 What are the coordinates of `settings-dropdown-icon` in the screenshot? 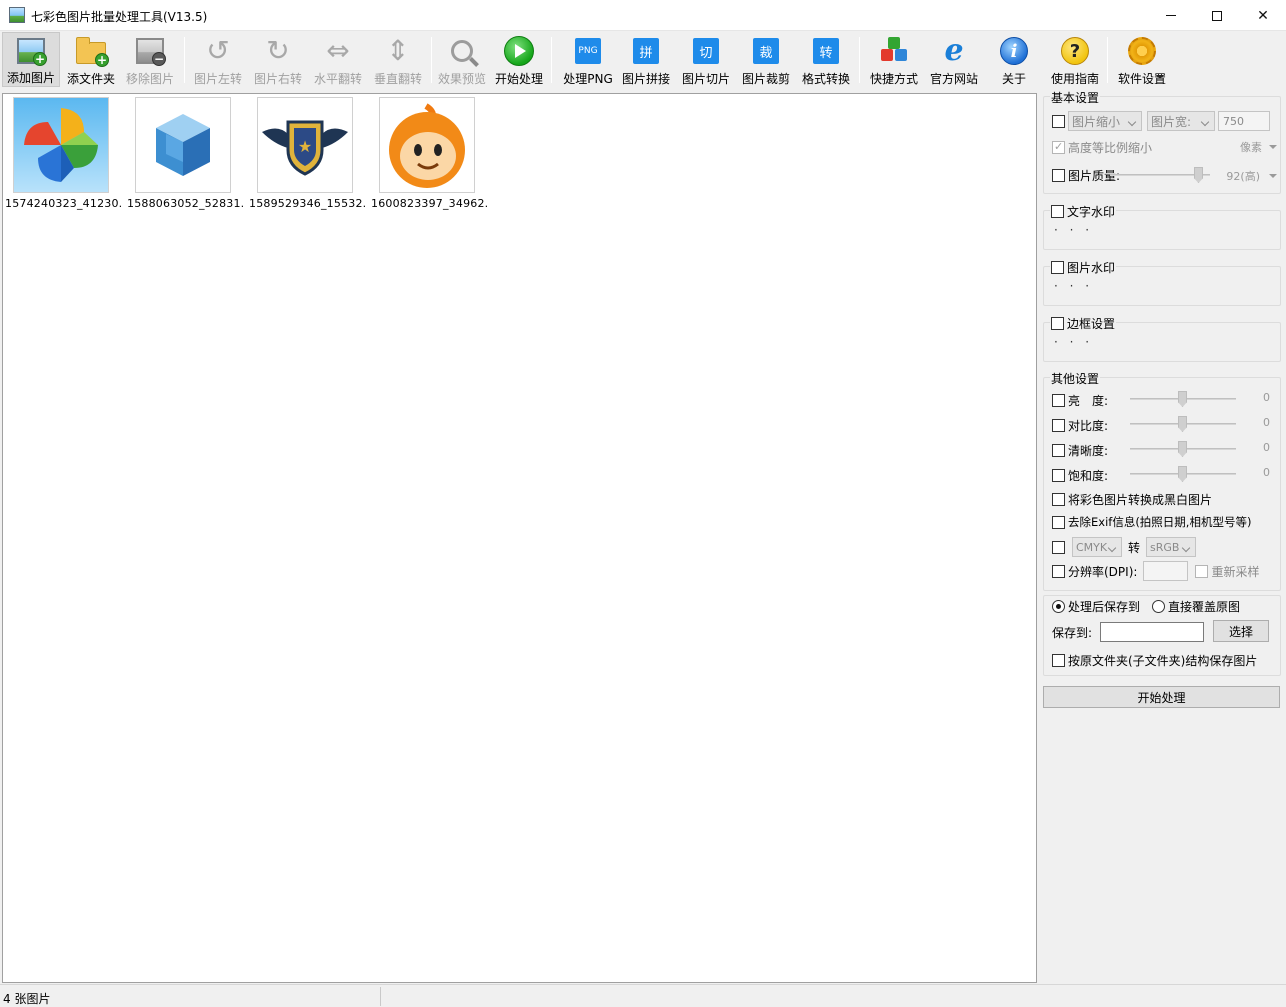 It's located at (1160, 77).